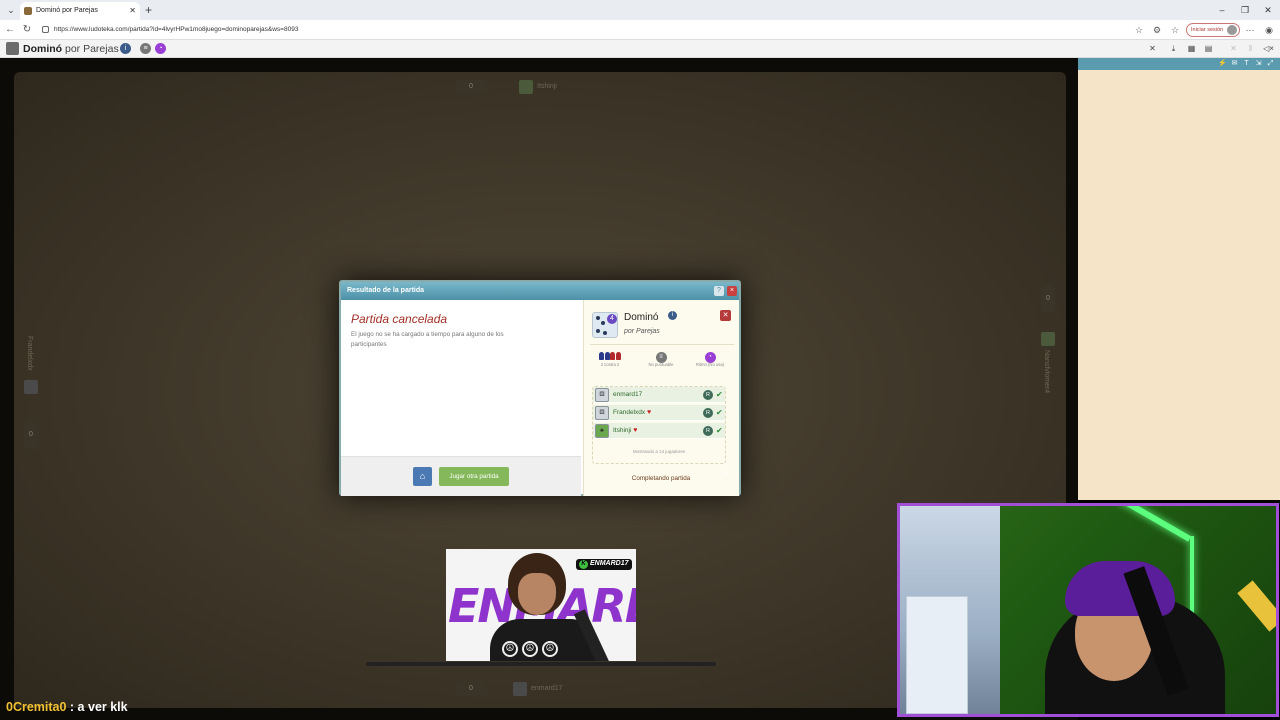  I want to click on mode-teams-label: 2 contra 2, so click(610, 364).